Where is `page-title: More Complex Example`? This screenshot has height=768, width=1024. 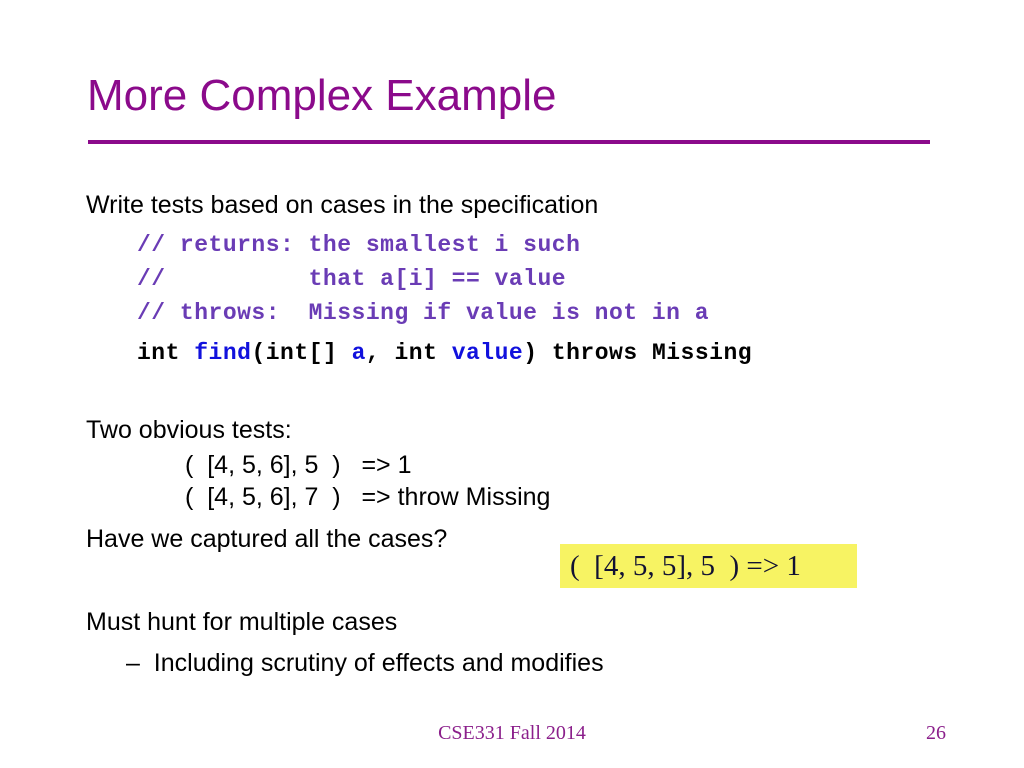 page-title: More Complex Example is located at coordinates (322, 95).